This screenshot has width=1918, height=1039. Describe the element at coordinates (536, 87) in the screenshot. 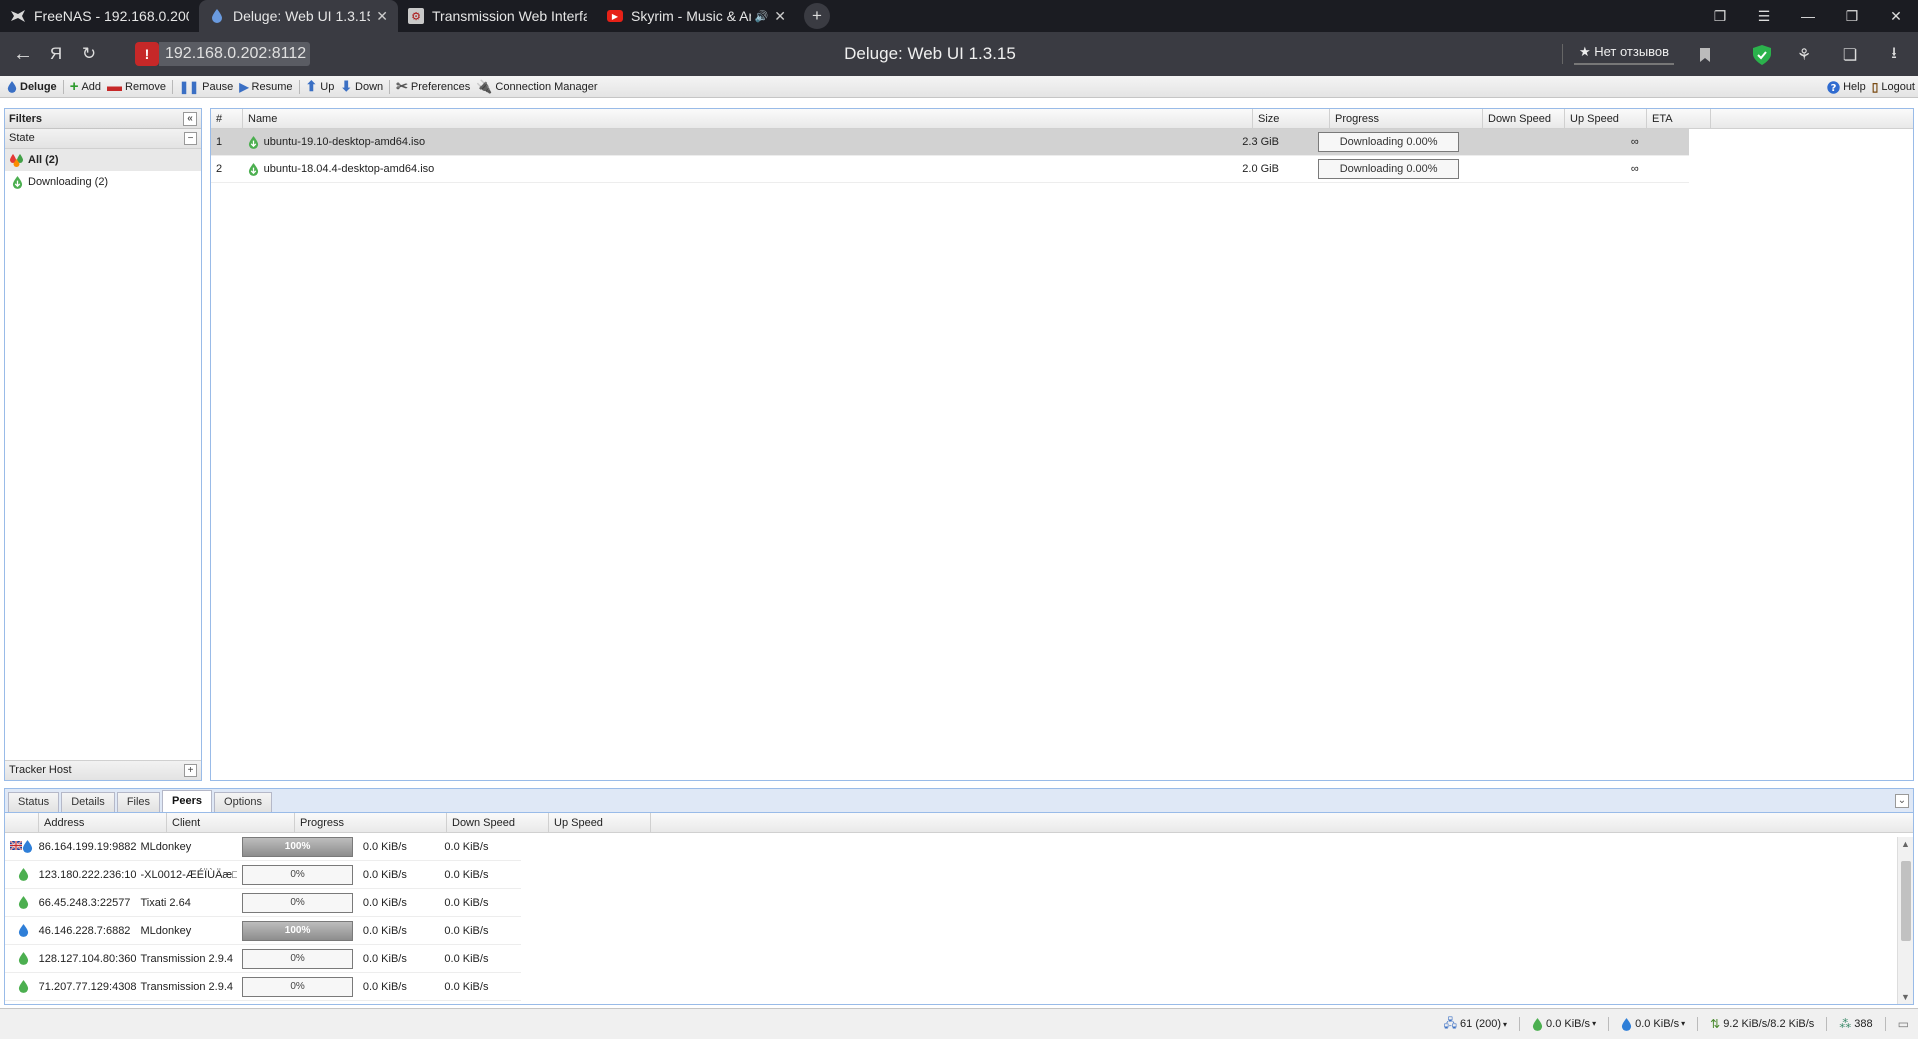

I see `connection-manager-button: 🔌 Connection Manager` at that location.